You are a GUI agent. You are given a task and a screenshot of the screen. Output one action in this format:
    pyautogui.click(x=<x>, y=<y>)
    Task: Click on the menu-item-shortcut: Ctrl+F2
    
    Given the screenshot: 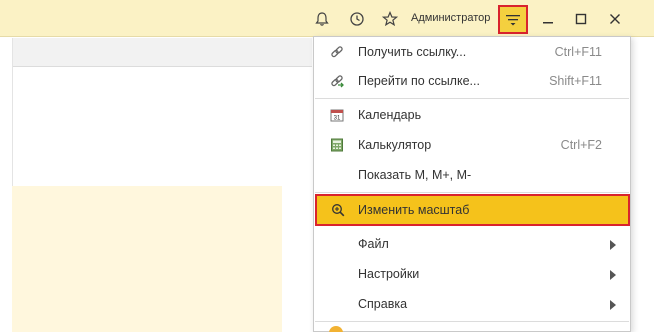 What is the action you would take?
    pyautogui.click(x=581, y=145)
    